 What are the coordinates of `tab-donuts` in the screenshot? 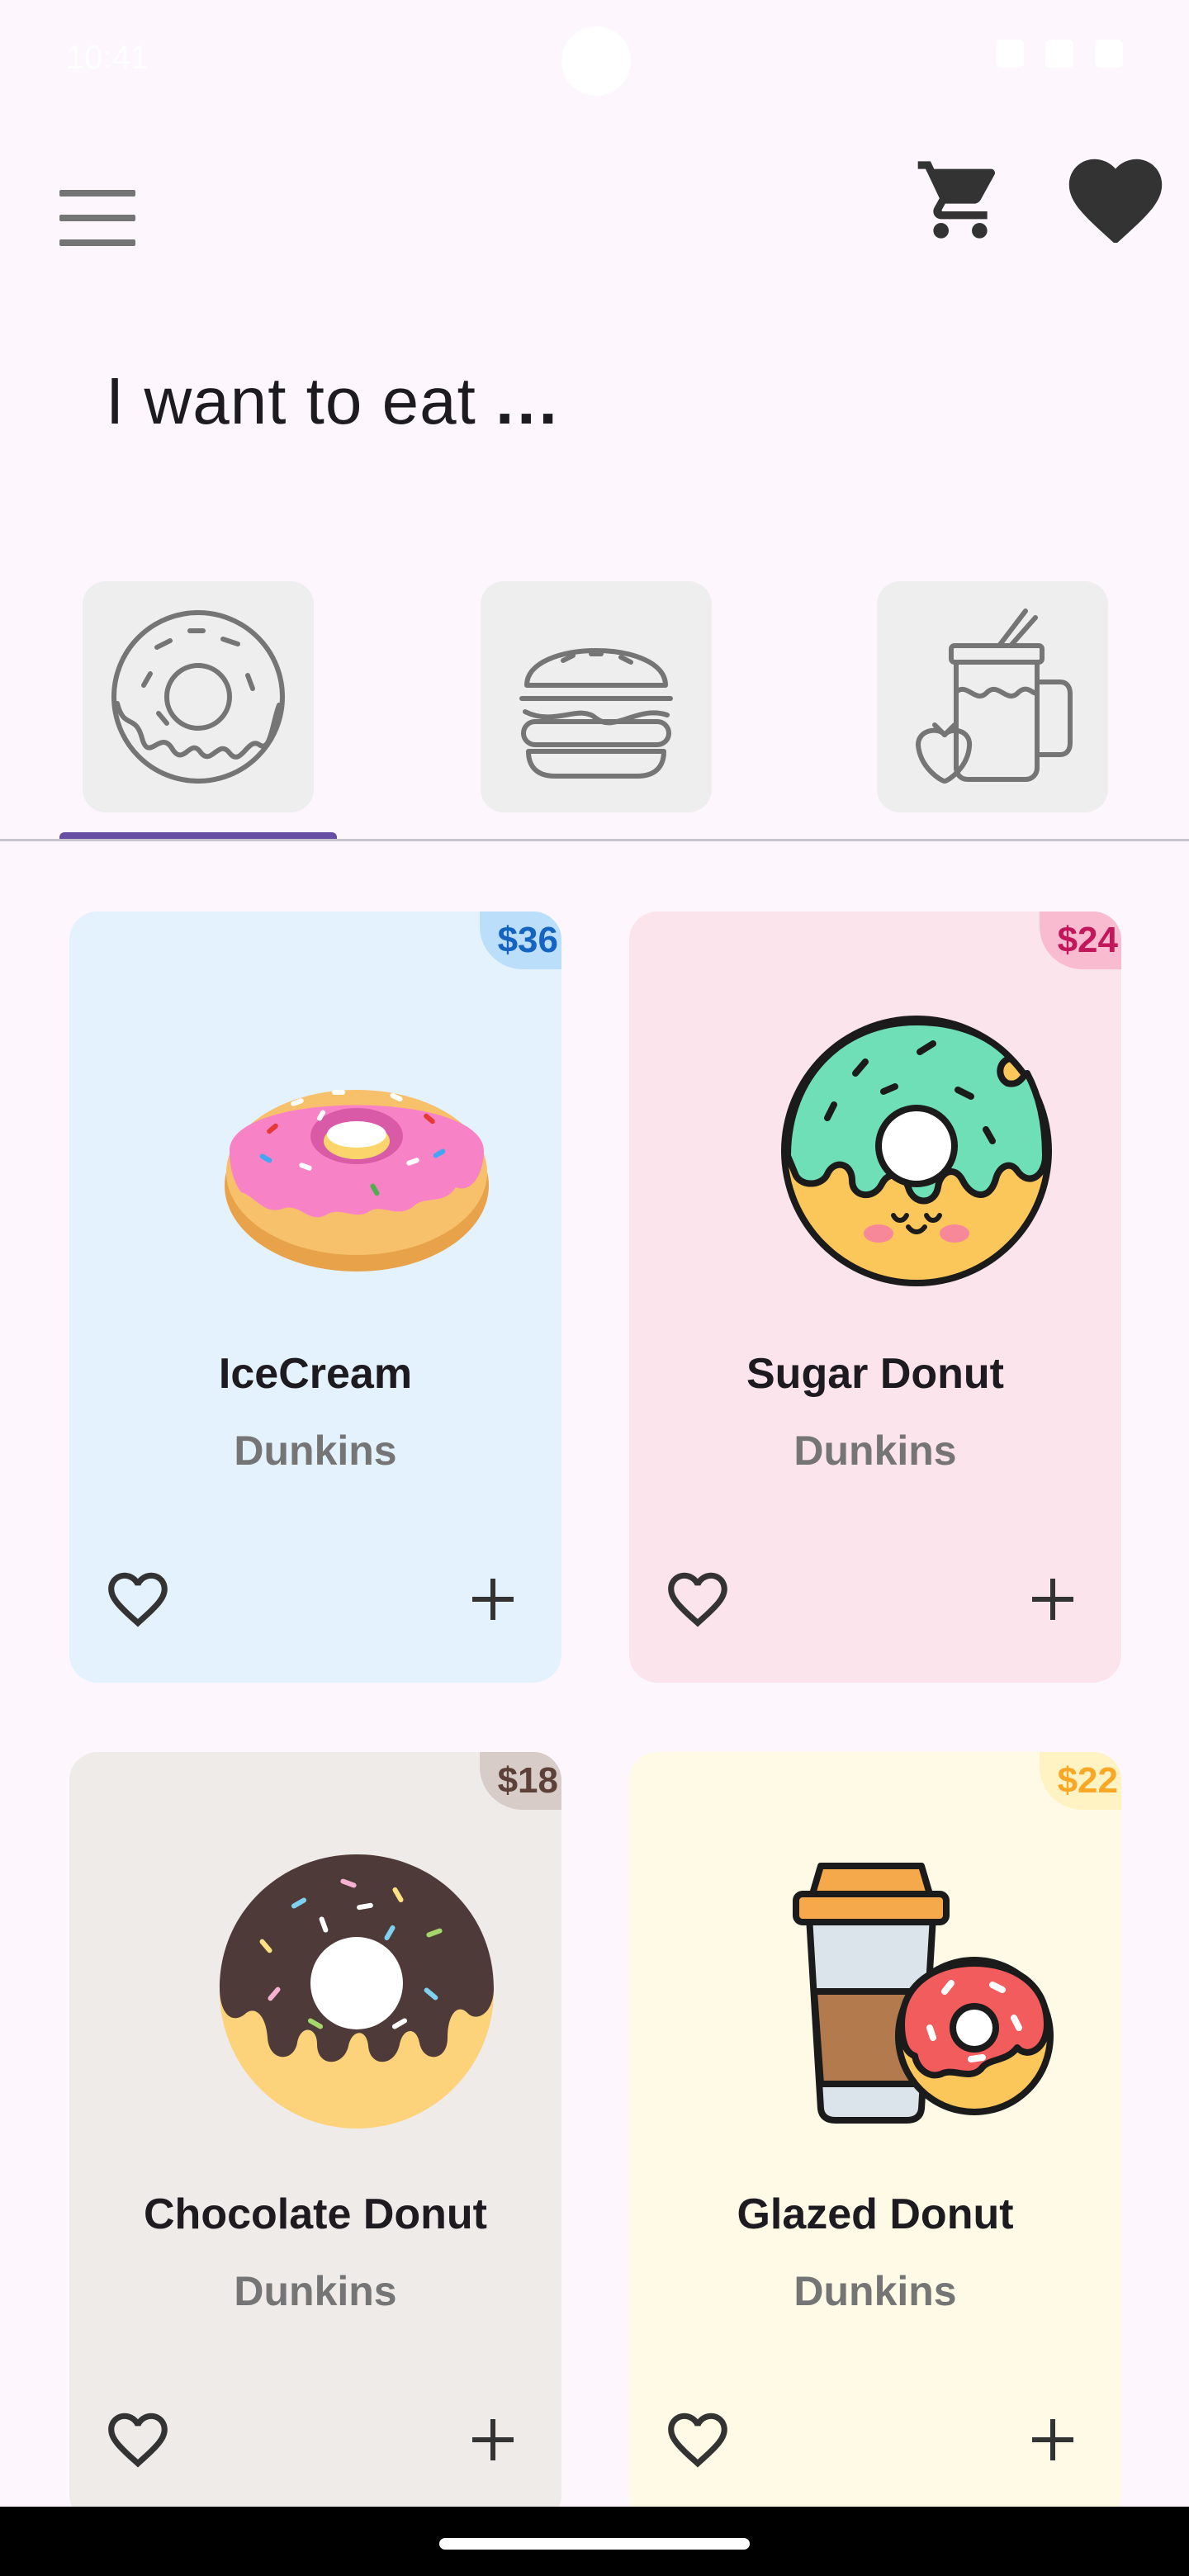 It's located at (198, 696).